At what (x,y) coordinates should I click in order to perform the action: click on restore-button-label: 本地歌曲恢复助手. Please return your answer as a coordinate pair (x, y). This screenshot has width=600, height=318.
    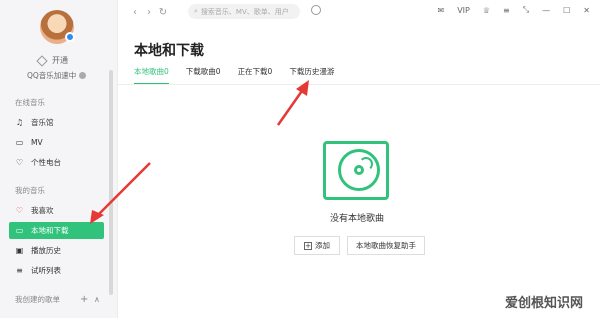
    Looking at the image, I should click on (386, 245).